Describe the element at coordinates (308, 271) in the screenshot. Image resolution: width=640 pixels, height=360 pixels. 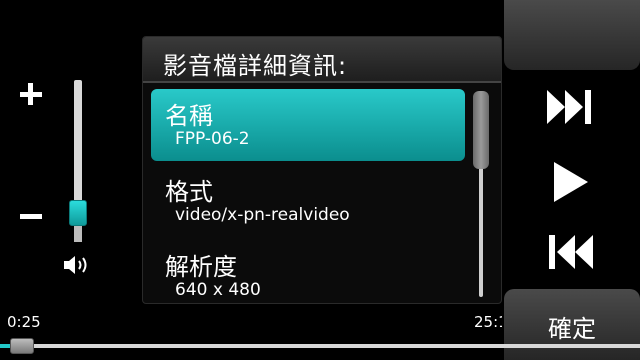
I see `detail-item-resolution: 解析度 640 x 480` at that location.